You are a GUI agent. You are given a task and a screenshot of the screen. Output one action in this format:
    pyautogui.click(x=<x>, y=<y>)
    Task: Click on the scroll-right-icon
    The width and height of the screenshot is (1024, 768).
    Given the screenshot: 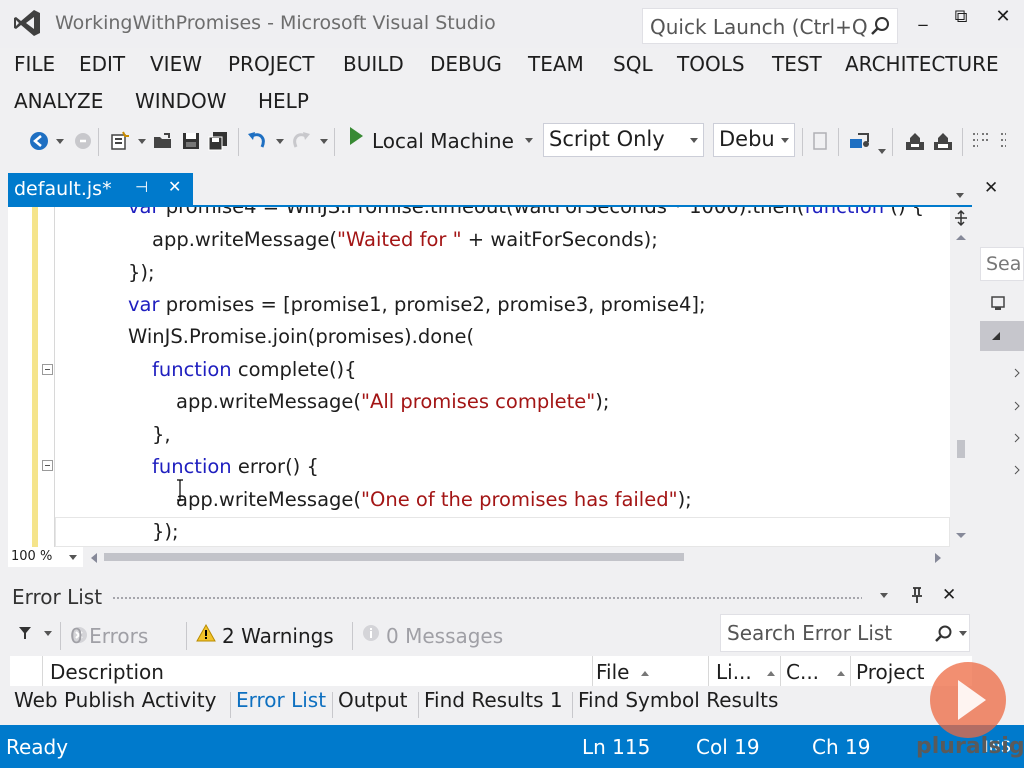 What is the action you would take?
    pyautogui.click(x=938, y=558)
    